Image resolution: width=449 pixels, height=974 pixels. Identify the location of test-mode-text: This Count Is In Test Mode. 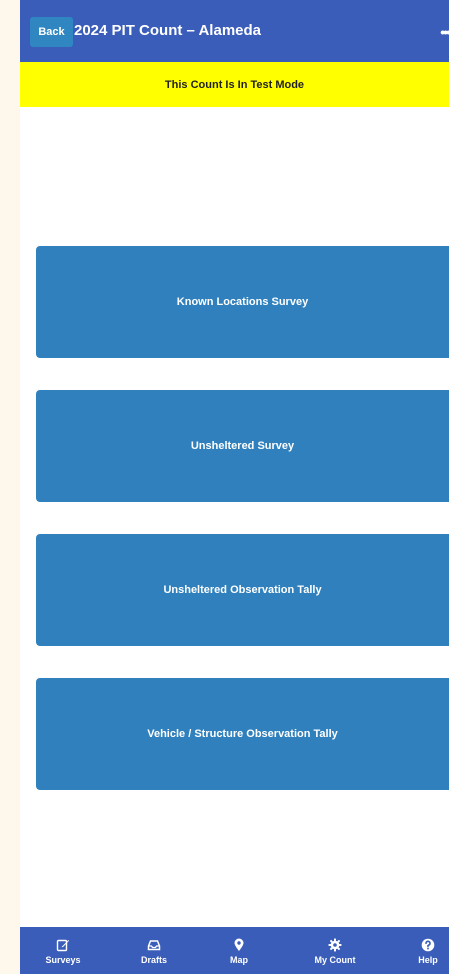
(234, 84).